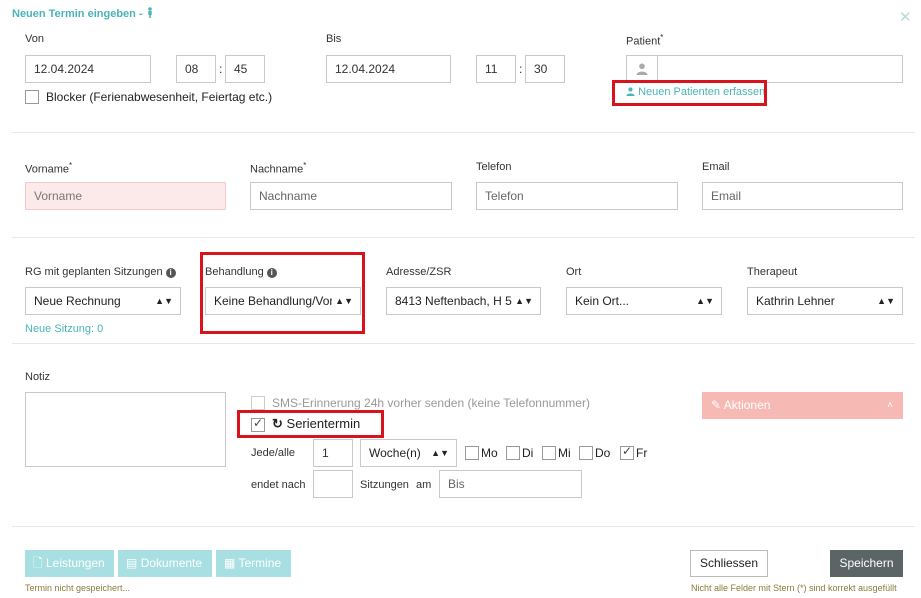 This screenshot has height=598, width=921. I want to click on von-label: Von, so click(34, 39).